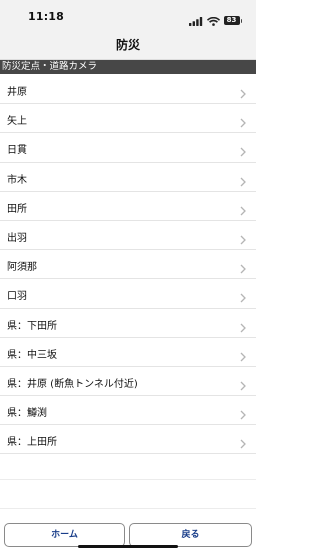 This screenshot has width=320, height=554. Describe the element at coordinates (128, 148) in the screenshot. I see `list-item: 日貫` at that location.